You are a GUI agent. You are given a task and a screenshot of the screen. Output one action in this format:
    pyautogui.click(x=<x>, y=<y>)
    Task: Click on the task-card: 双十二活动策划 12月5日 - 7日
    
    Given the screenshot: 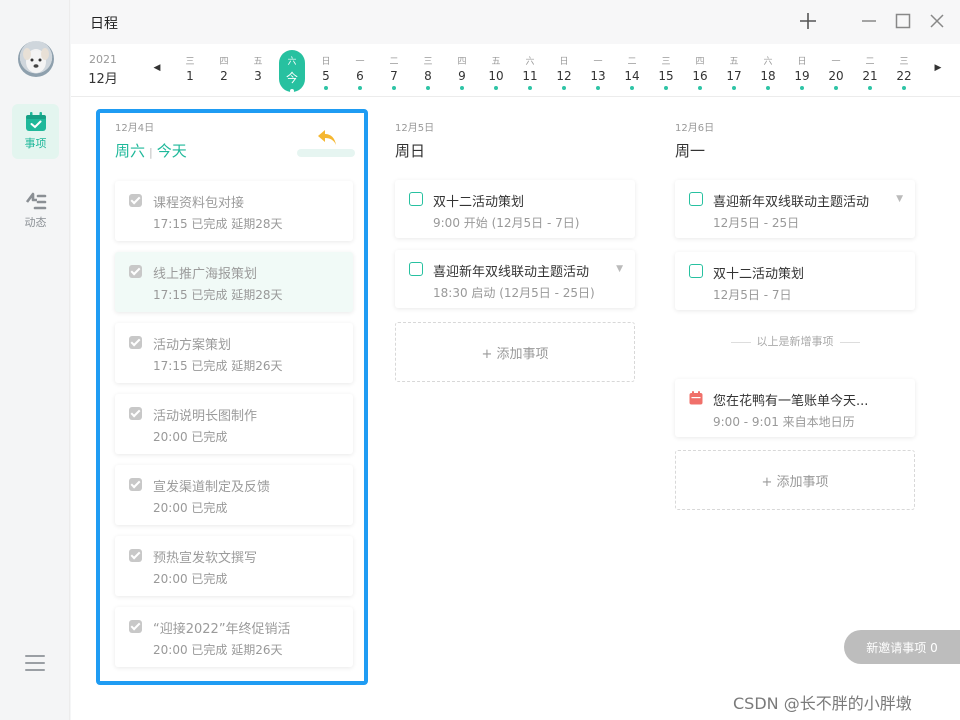 What is the action you would take?
    pyautogui.click(x=795, y=281)
    